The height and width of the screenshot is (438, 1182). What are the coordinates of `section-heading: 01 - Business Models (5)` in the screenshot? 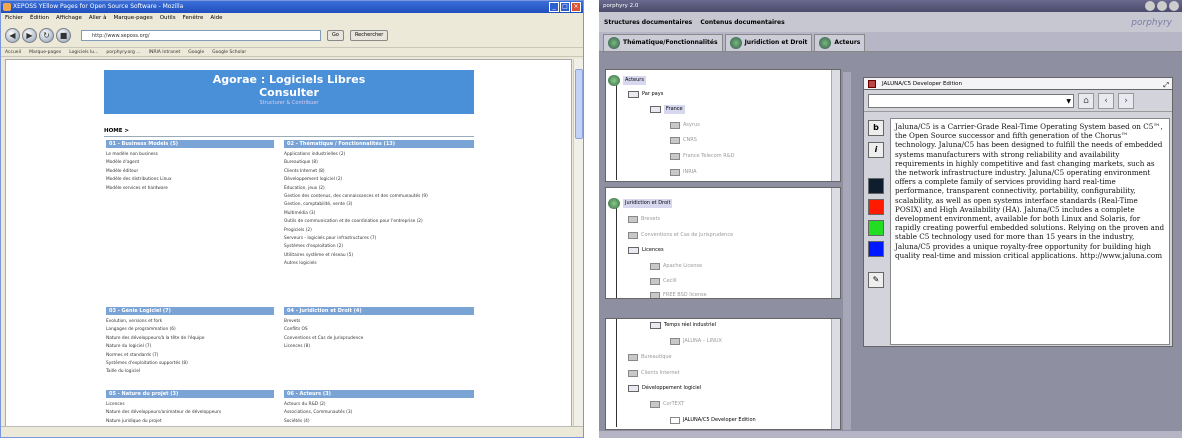 It's located at (190, 144).